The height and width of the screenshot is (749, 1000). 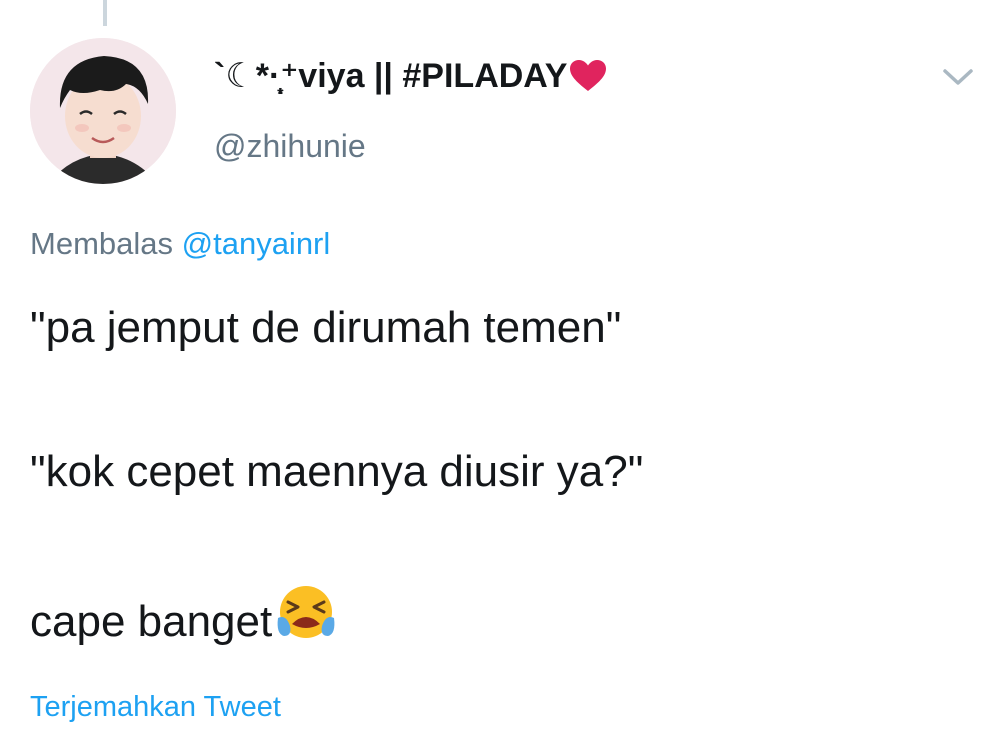 I want to click on profile-photo-icon, so click(x=103, y=111).